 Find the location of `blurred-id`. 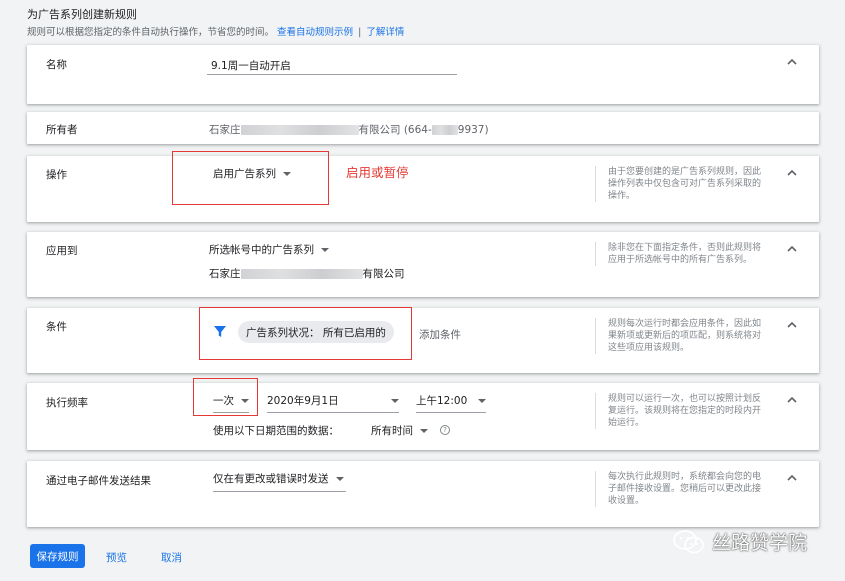

blurred-id is located at coordinates (444, 130).